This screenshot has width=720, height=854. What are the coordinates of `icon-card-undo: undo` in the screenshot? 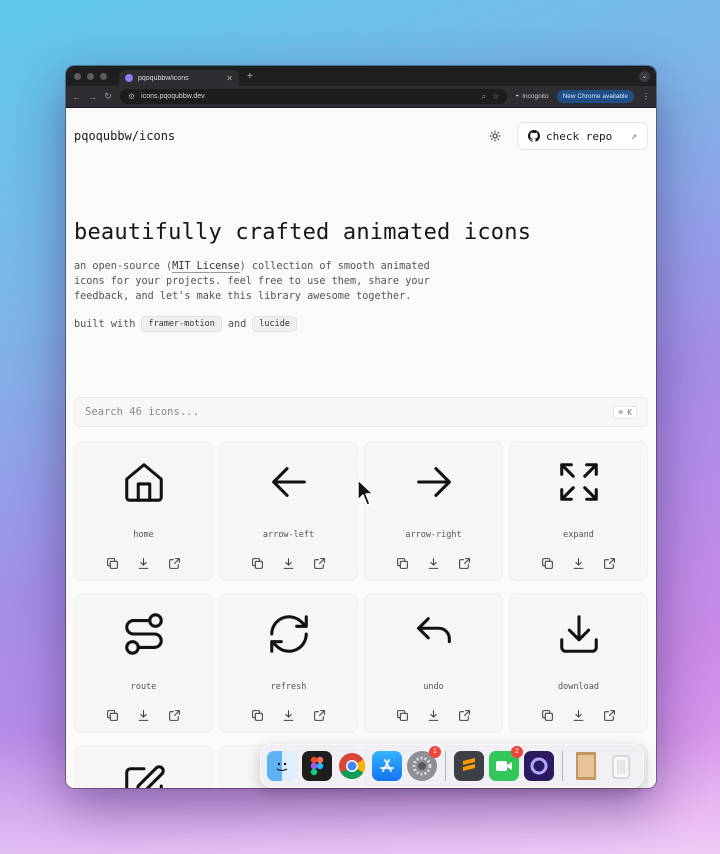 It's located at (433, 663).